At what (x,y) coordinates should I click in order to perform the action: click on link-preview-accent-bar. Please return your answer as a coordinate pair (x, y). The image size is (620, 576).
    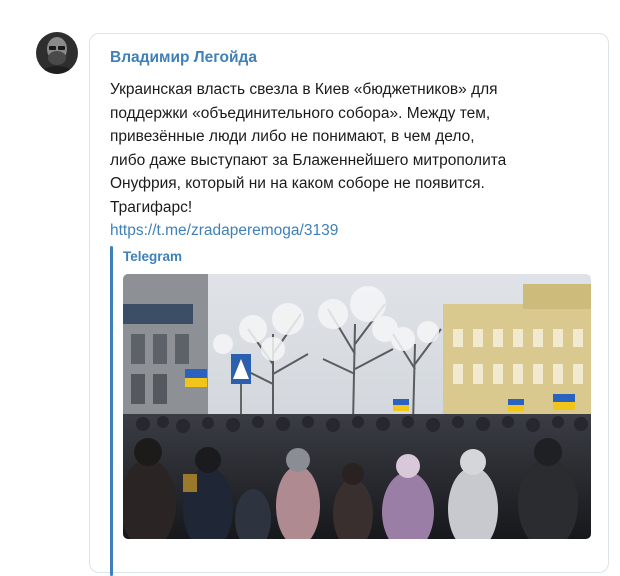
    Looking at the image, I should click on (111, 411).